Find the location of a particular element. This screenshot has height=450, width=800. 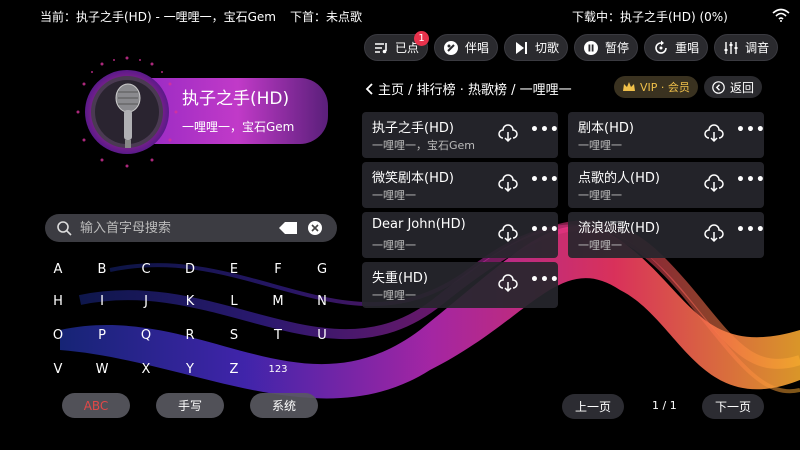

breadcrumb-text: 主页 / 排行榜 · 热歌榜 / 一哩哩一 is located at coordinates (475, 90).